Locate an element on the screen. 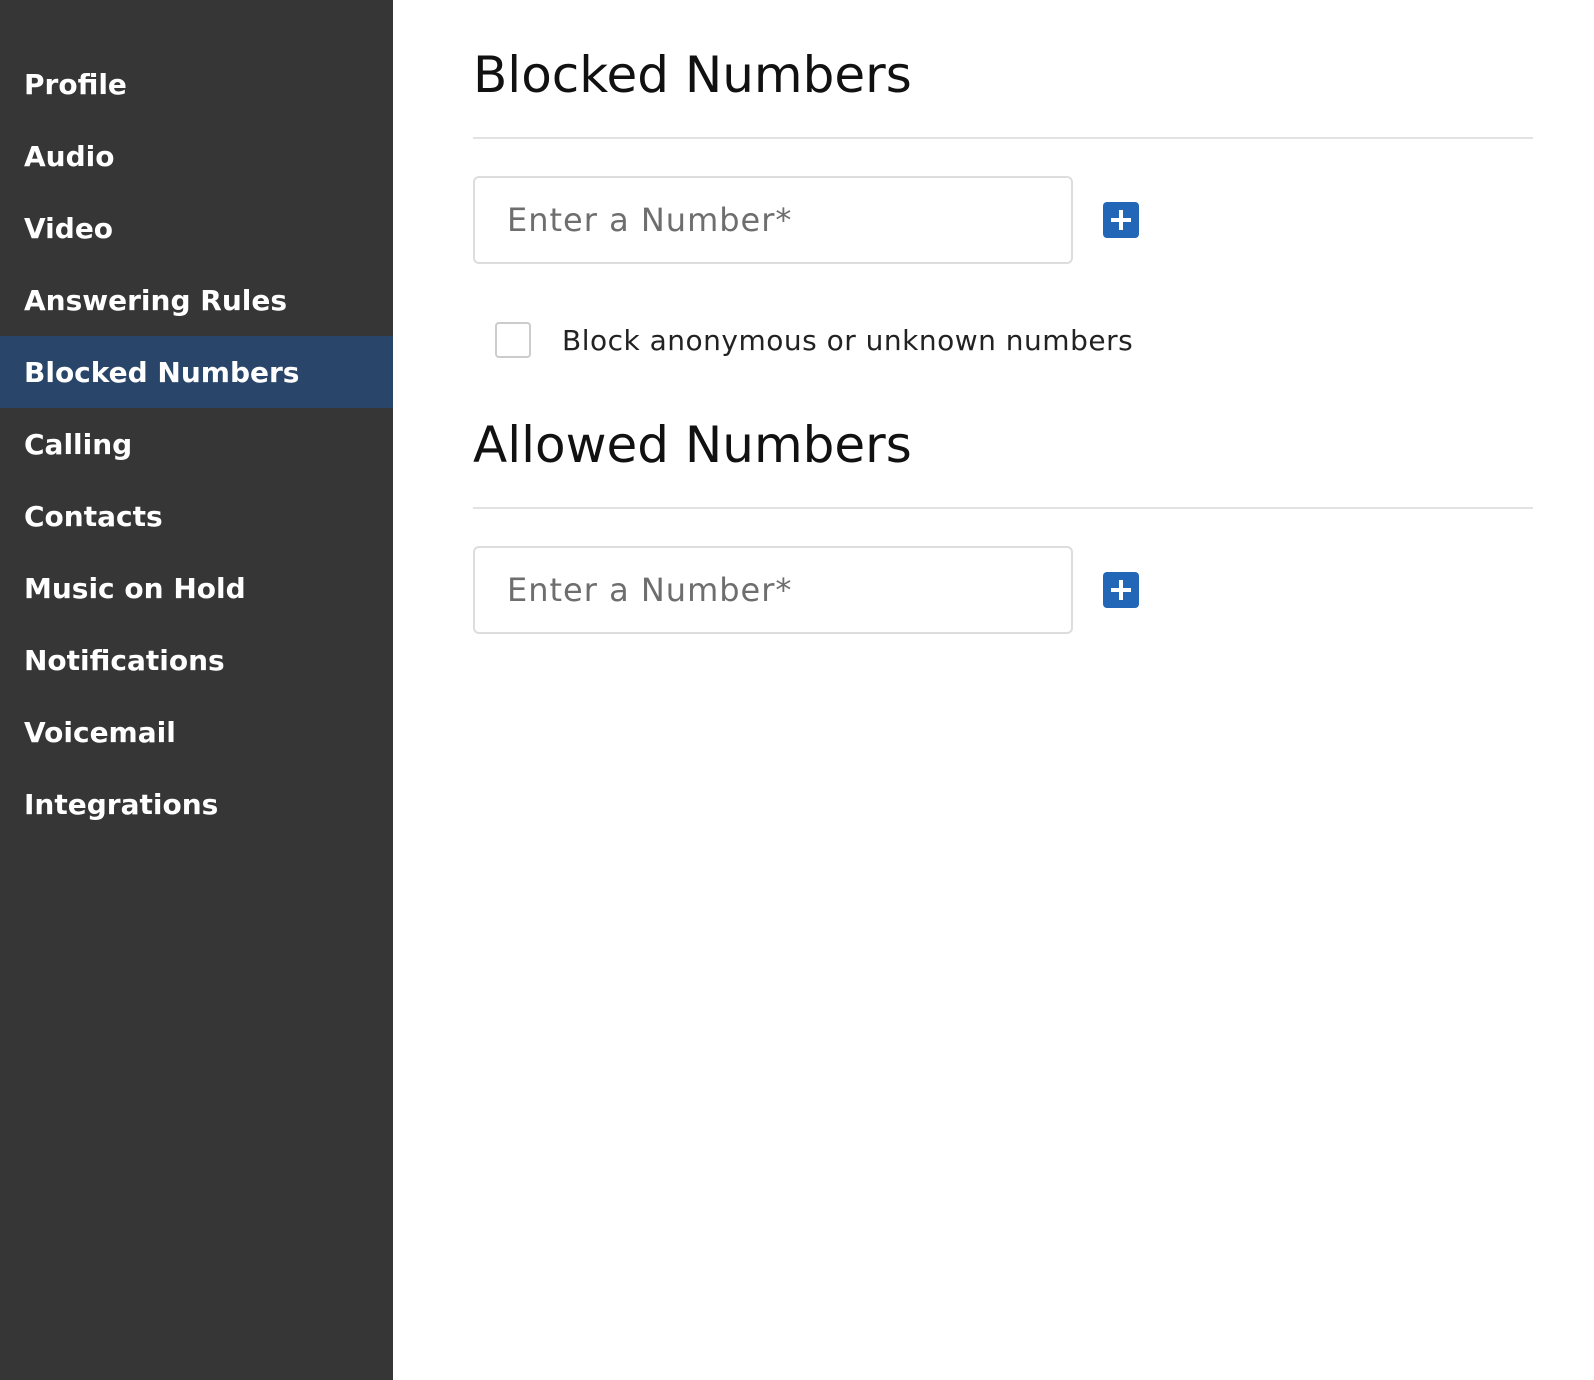  sidebar-item-answering-rules: Answering Rules is located at coordinates (196, 300).